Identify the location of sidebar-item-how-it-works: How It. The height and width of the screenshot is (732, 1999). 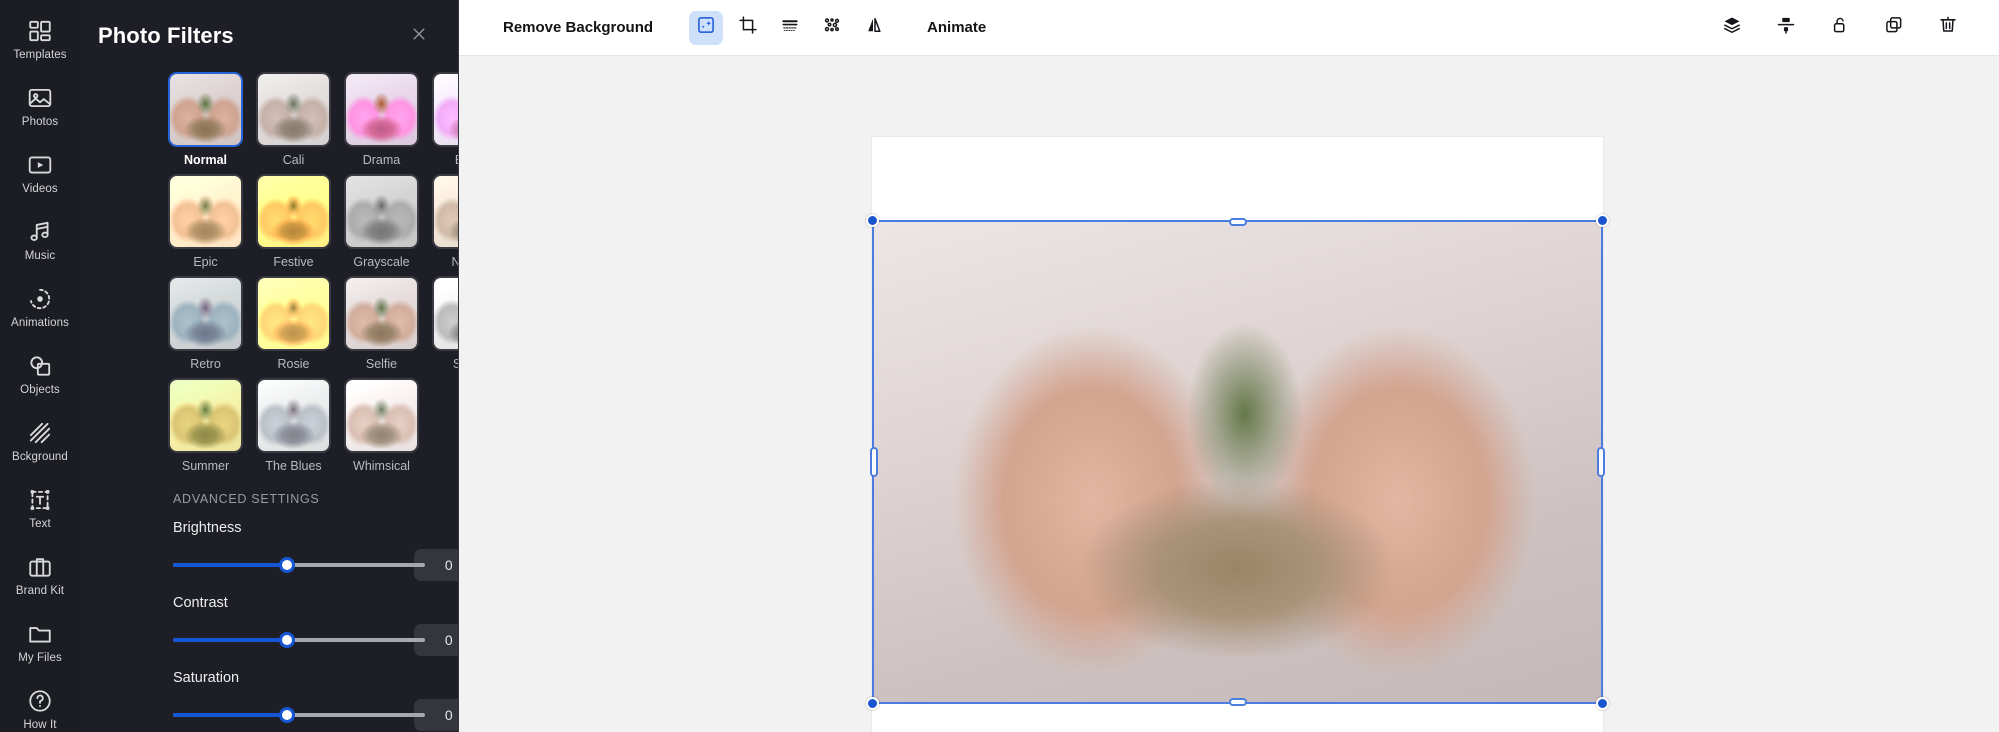
(40, 704).